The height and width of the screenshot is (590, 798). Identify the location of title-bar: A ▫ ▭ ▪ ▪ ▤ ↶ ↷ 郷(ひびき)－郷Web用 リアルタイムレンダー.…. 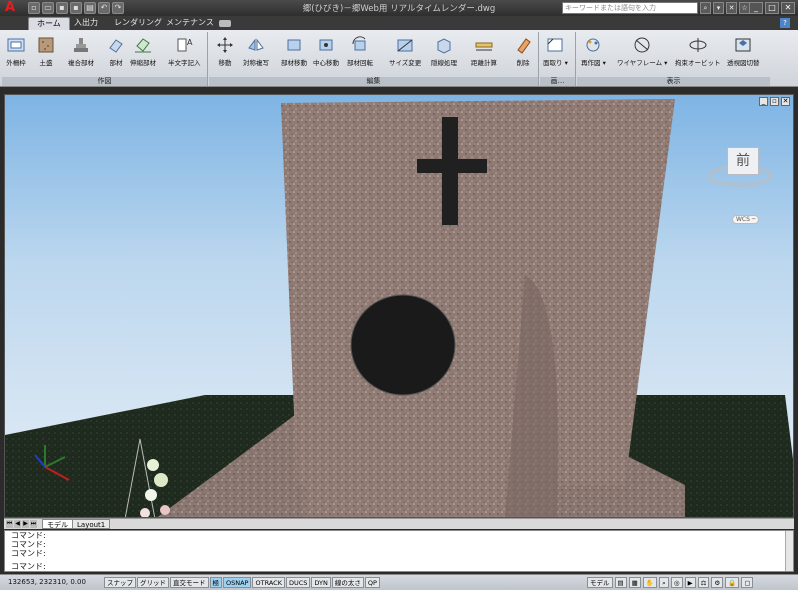
(399, 8).